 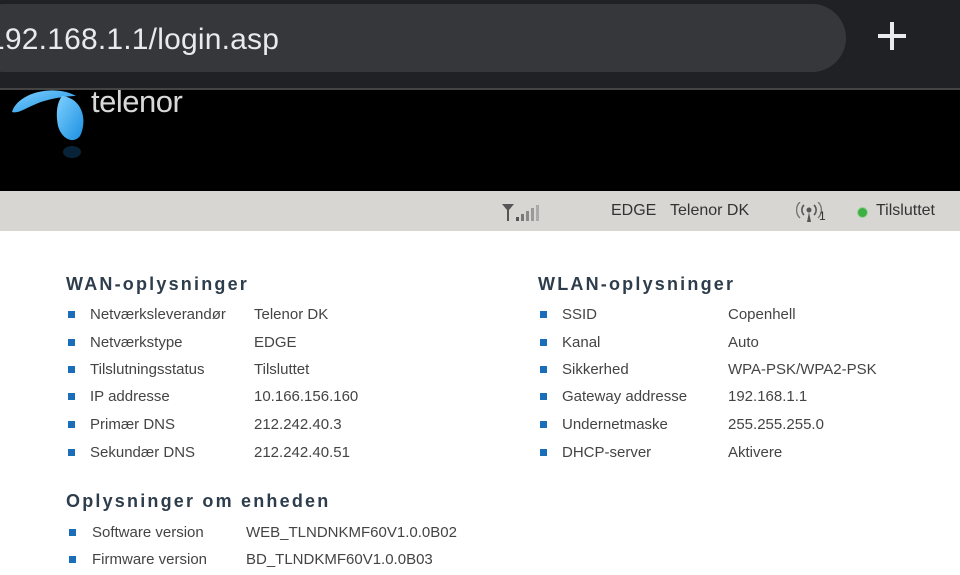 I want to click on row-label: Netværkstype, so click(x=136, y=342).